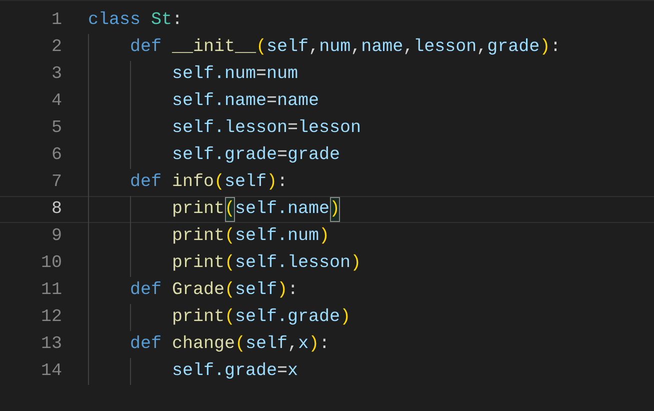 The image size is (654, 411). Describe the element at coordinates (56, 74) in the screenshot. I see `line-number: 3` at that location.